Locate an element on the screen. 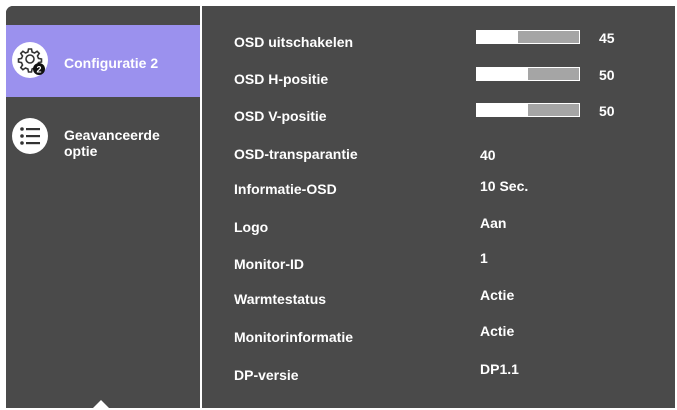  setting-row-warmtestatus: Warmtestatus Actie is located at coordinates (340, 299).